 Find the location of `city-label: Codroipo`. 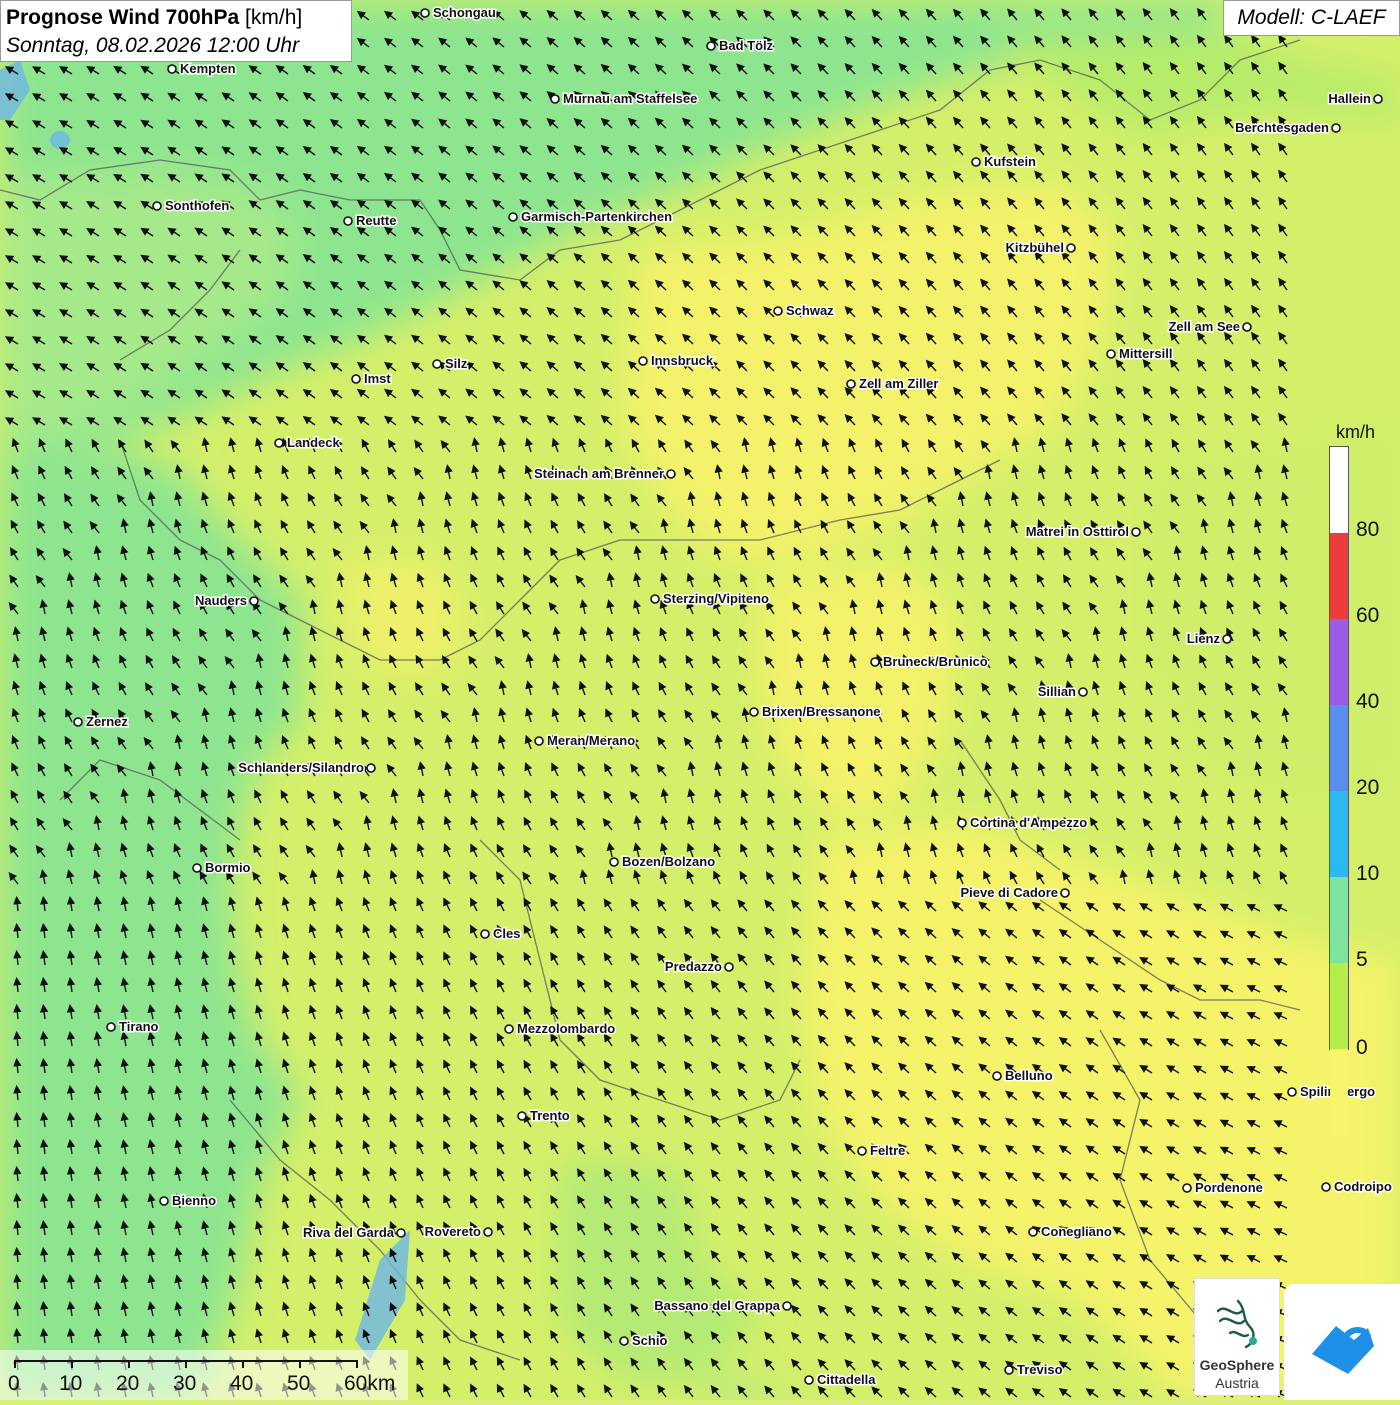

city-label: Codroipo is located at coordinates (1363, 1186).